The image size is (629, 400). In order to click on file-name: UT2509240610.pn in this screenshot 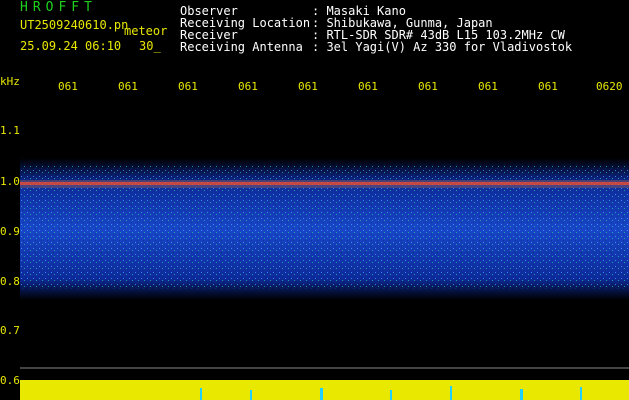, I will do `click(74, 25)`.